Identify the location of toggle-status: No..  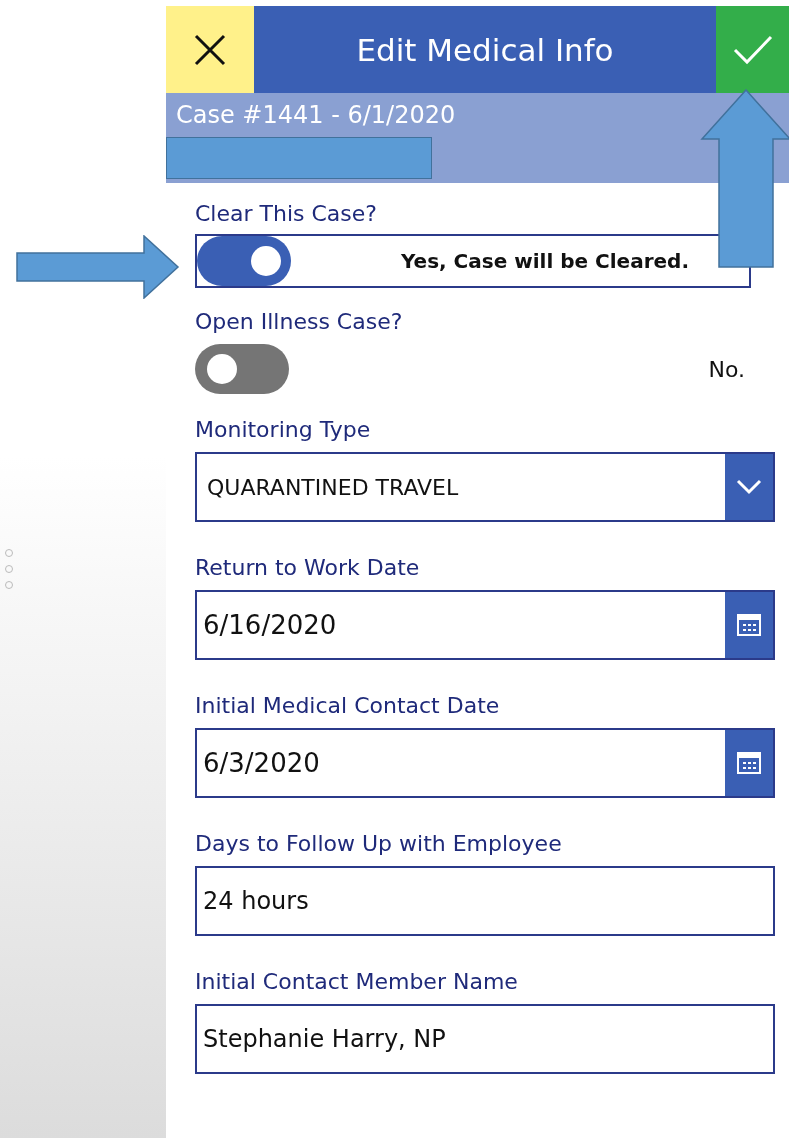
(726, 369).